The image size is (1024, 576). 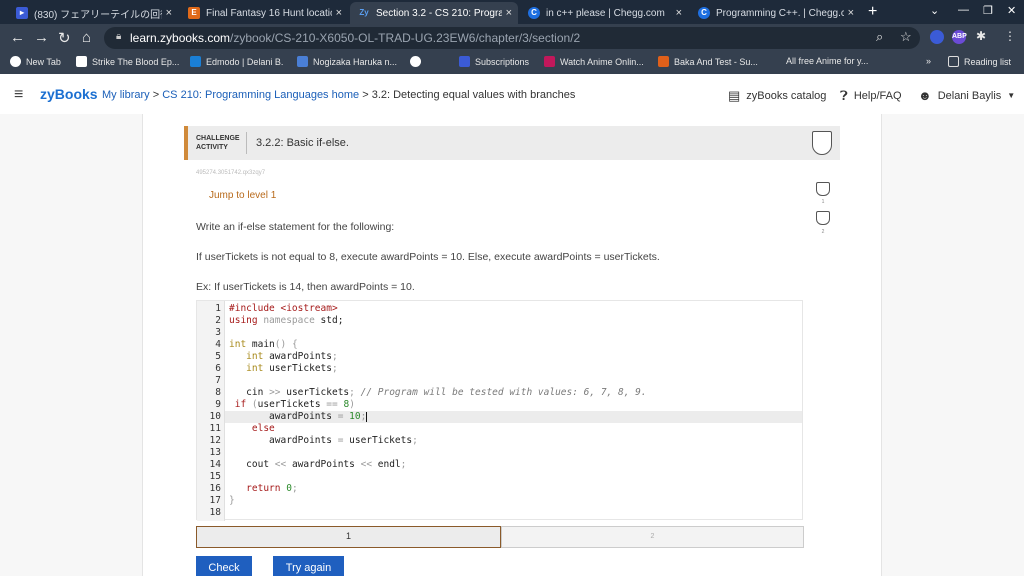 What do you see at coordinates (260, 95) in the screenshot?
I see `breadcrumb-course: CS 210: Programming Languages home` at bounding box center [260, 95].